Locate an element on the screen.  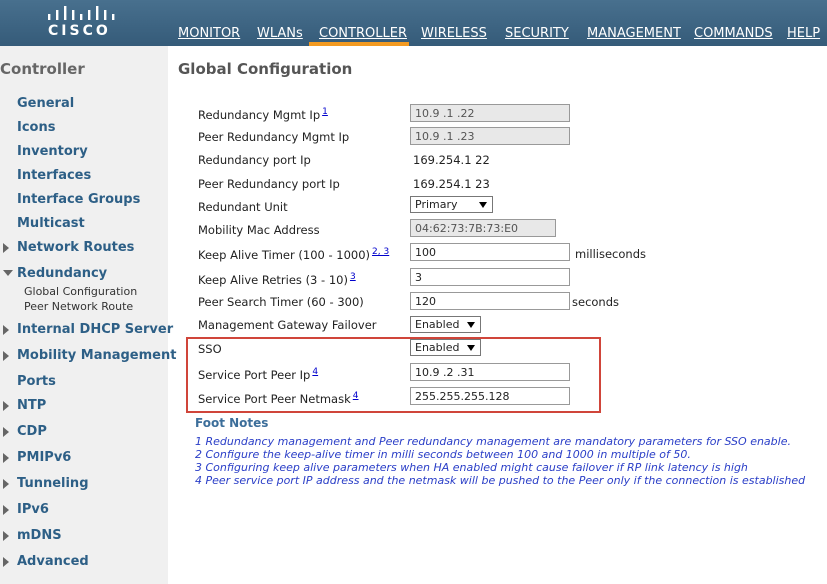
sidebar-title: Controller is located at coordinates (42, 69).